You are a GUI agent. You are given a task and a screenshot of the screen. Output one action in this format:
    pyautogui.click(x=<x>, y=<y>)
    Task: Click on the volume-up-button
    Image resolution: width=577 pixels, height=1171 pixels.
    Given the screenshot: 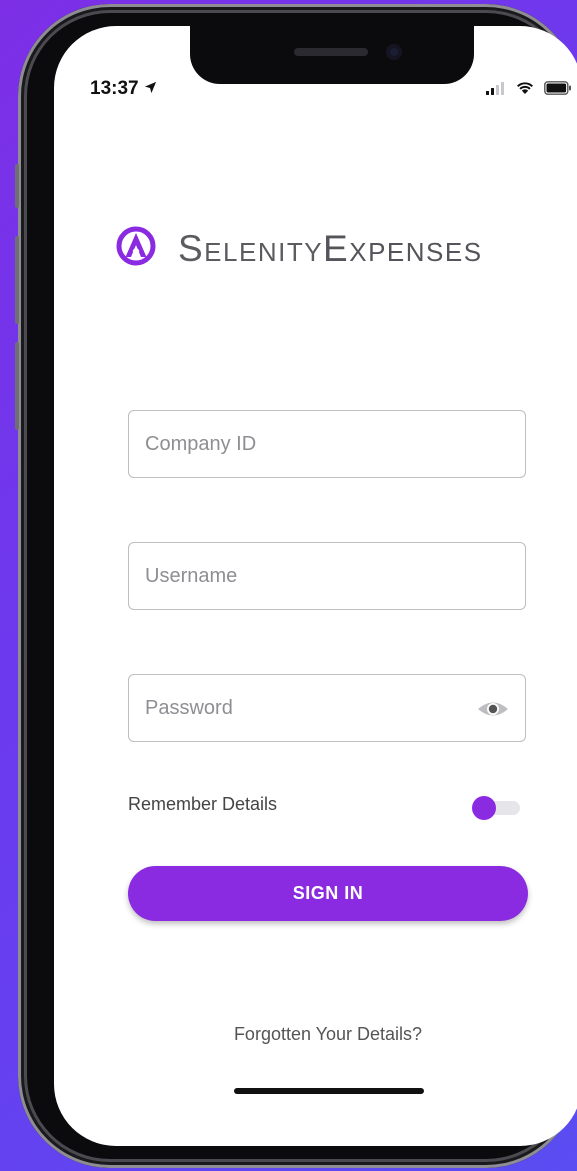 What is the action you would take?
    pyautogui.click(x=17, y=280)
    